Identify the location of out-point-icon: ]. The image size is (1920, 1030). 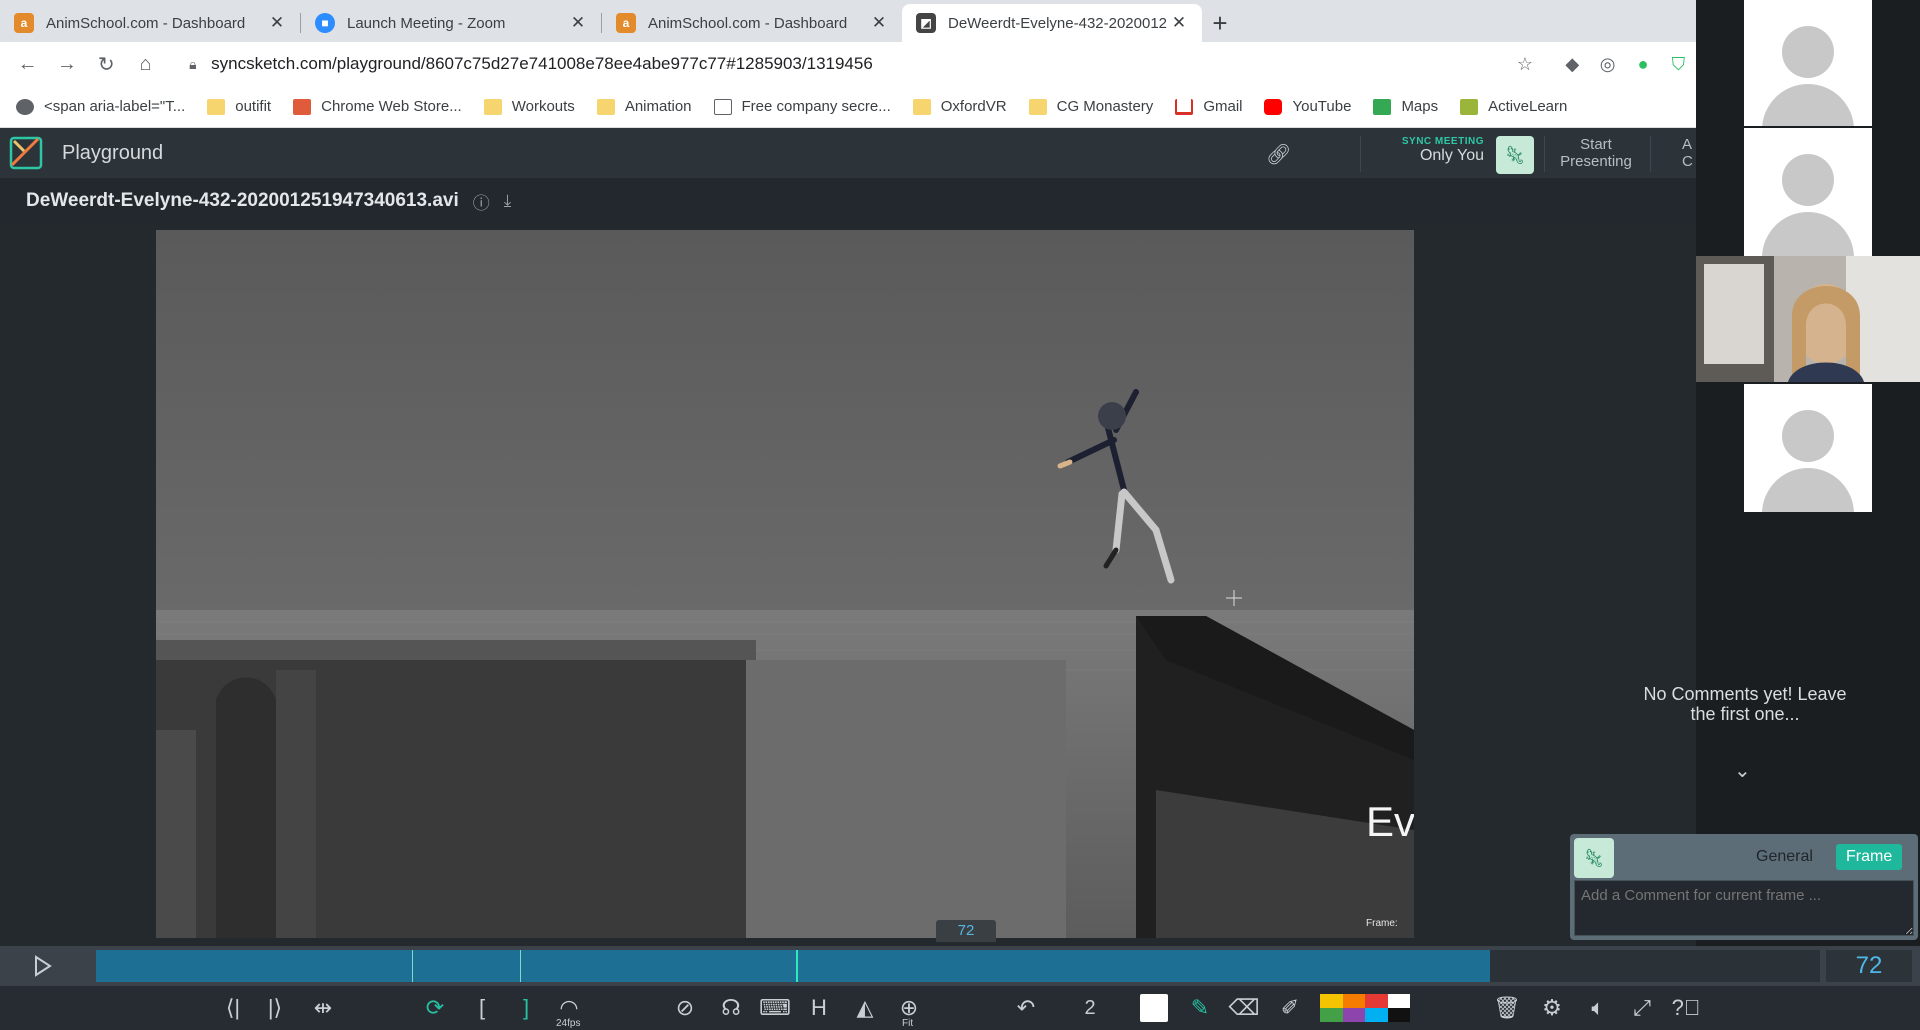
(526, 1008).